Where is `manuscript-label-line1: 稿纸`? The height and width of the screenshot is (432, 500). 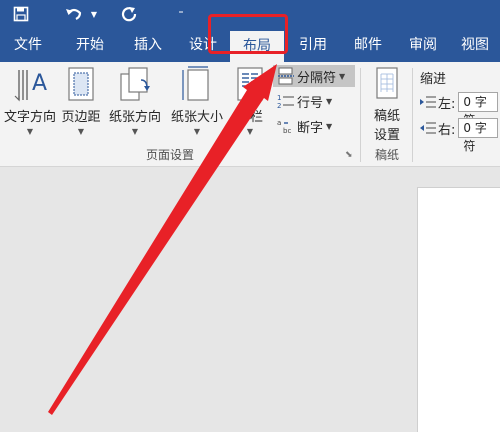 manuscript-label-line1: 稿纸 is located at coordinates (386, 116).